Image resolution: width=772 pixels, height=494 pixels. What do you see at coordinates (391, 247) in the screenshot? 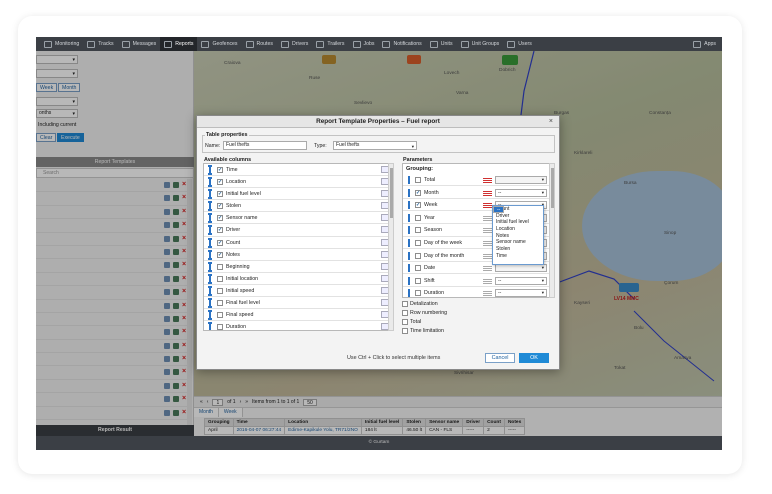
I see `columns-scrollbar` at bounding box center [391, 247].